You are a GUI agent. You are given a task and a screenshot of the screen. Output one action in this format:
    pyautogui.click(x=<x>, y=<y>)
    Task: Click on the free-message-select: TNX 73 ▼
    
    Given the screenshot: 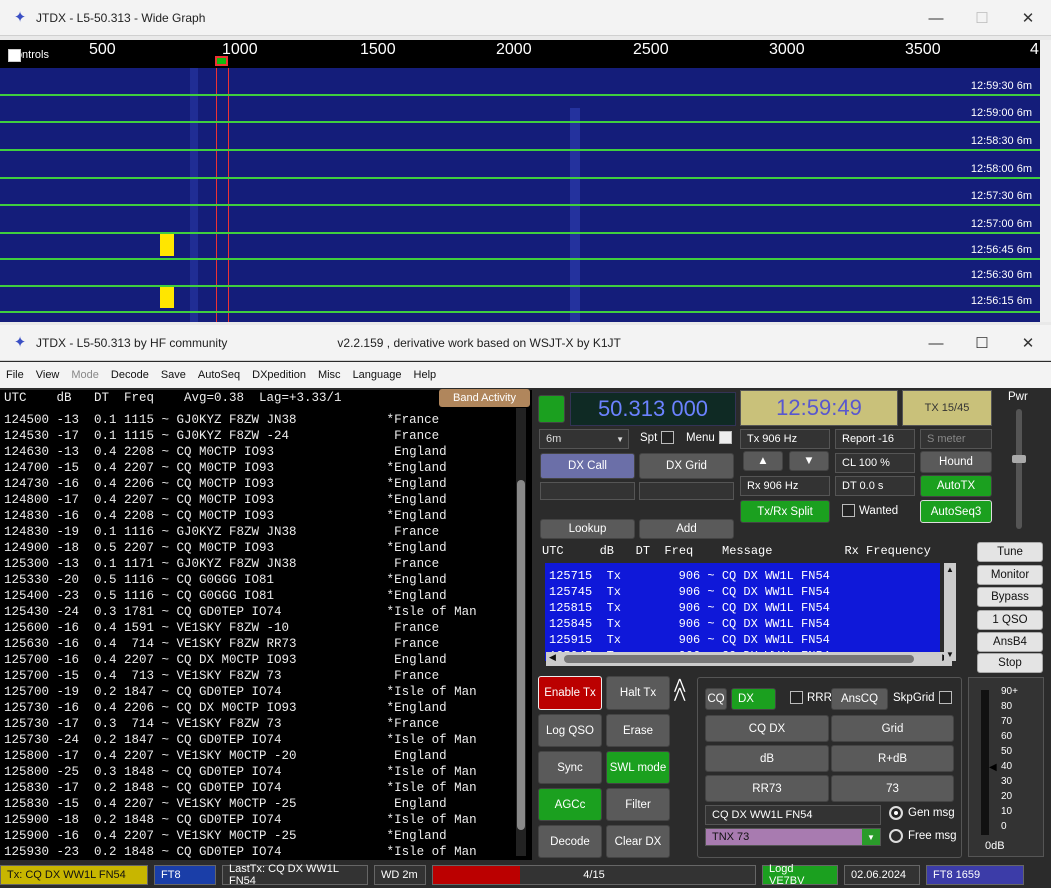 What is the action you would take?
    pyautogui.click(x=793, y=837)
    